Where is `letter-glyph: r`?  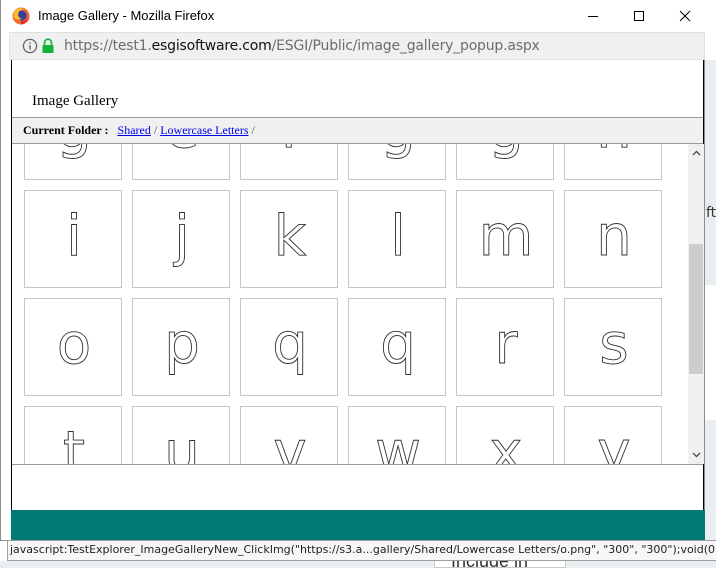
letter-glyph: r is located at coordinates (506, 344).